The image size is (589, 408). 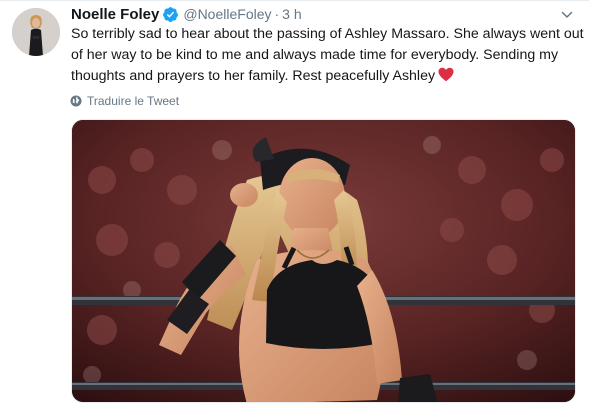 I want to click on author-avatar, so click(x=36, y=32).